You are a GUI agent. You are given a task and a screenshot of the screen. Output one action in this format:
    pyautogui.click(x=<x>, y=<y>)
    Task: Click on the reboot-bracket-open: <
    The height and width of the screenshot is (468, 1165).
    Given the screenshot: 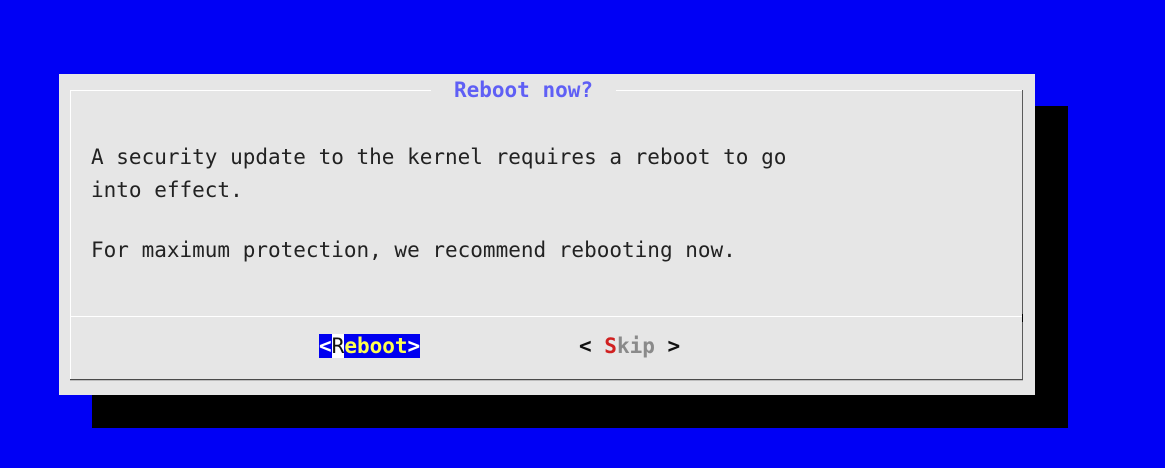 What is the action you would take?
    pyautogui.click(x=325, y=346)
    